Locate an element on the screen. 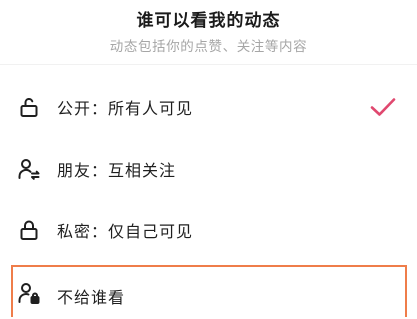 This screenshot has width=417, height=319. unlock-icon is located at coordinates (29, 107).